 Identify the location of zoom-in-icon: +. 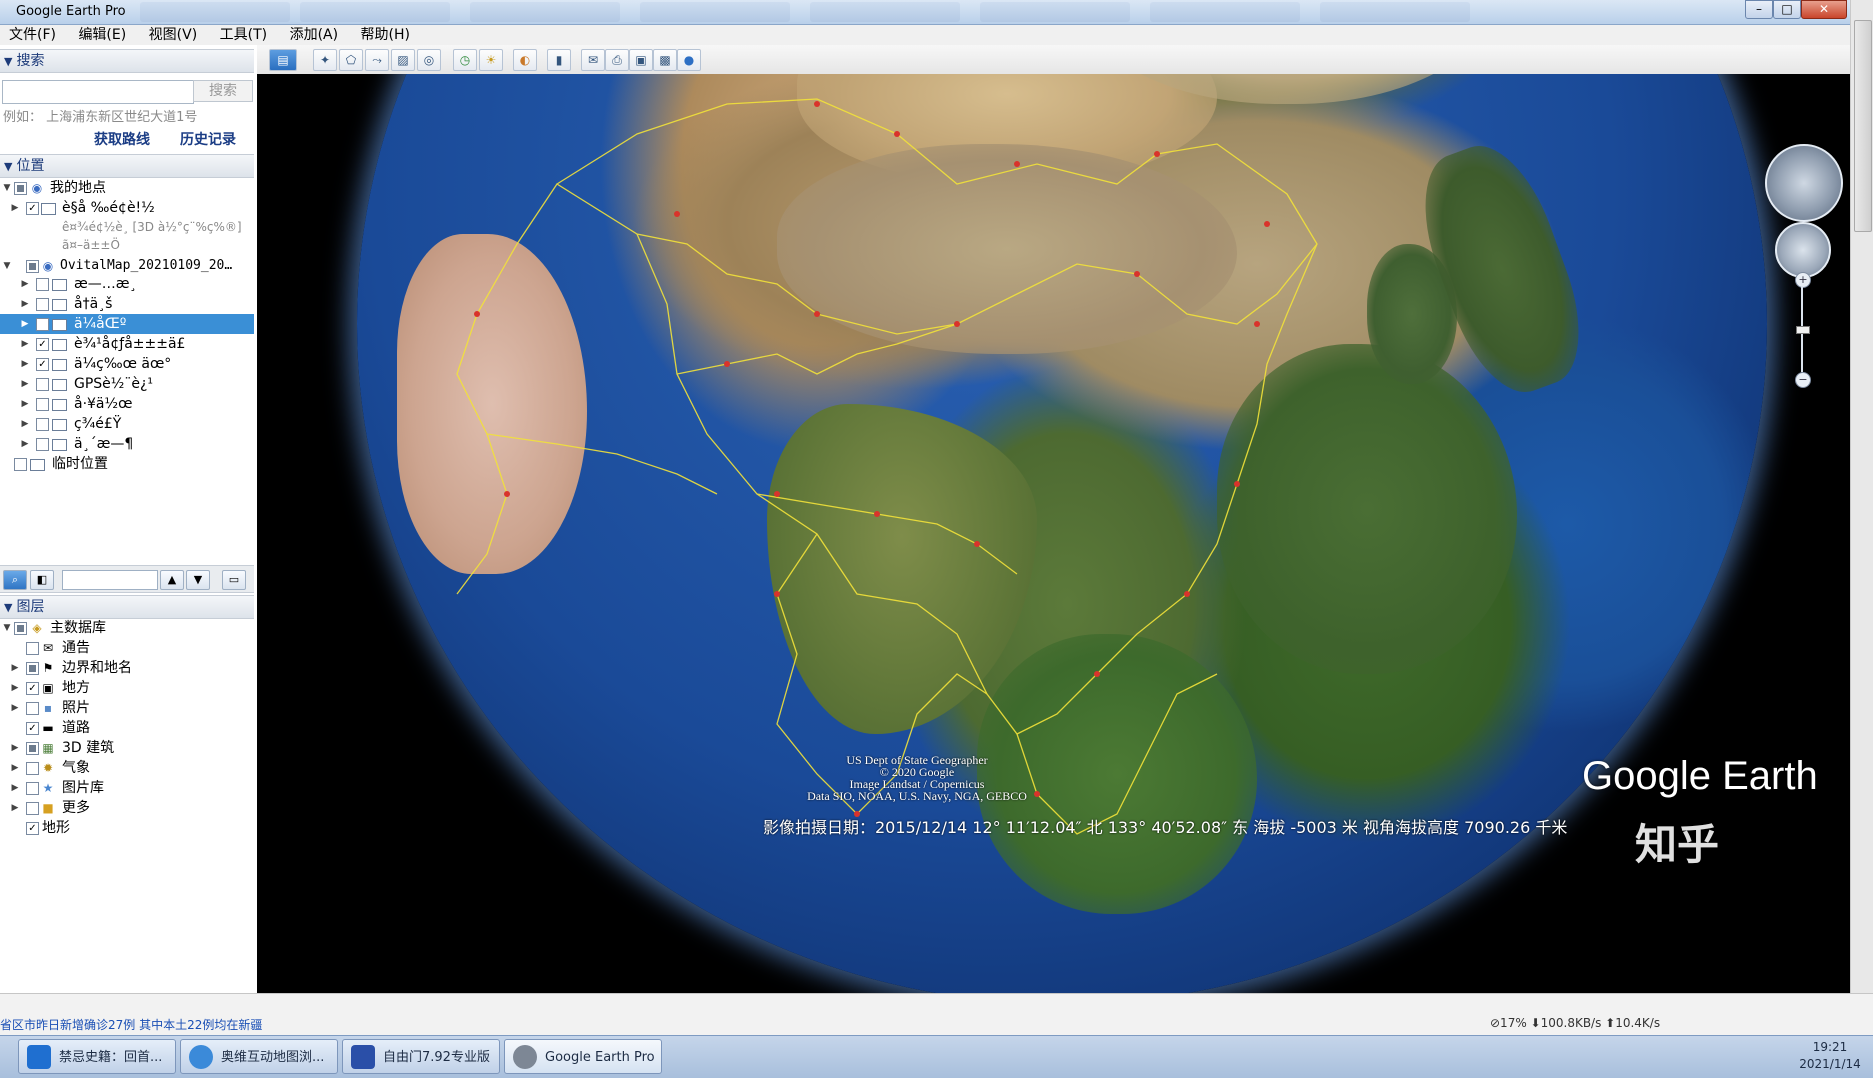
(1803, 280).